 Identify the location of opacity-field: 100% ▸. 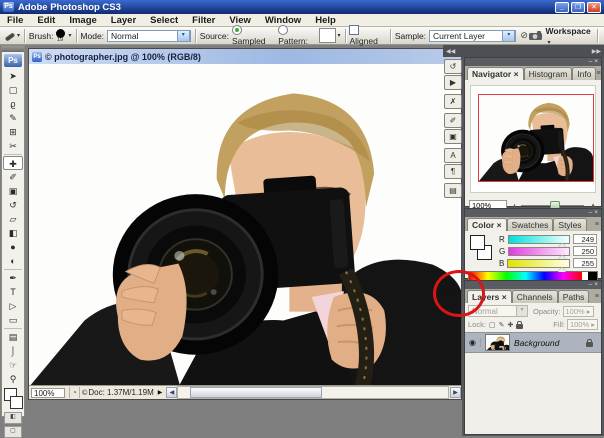
(578, 311).